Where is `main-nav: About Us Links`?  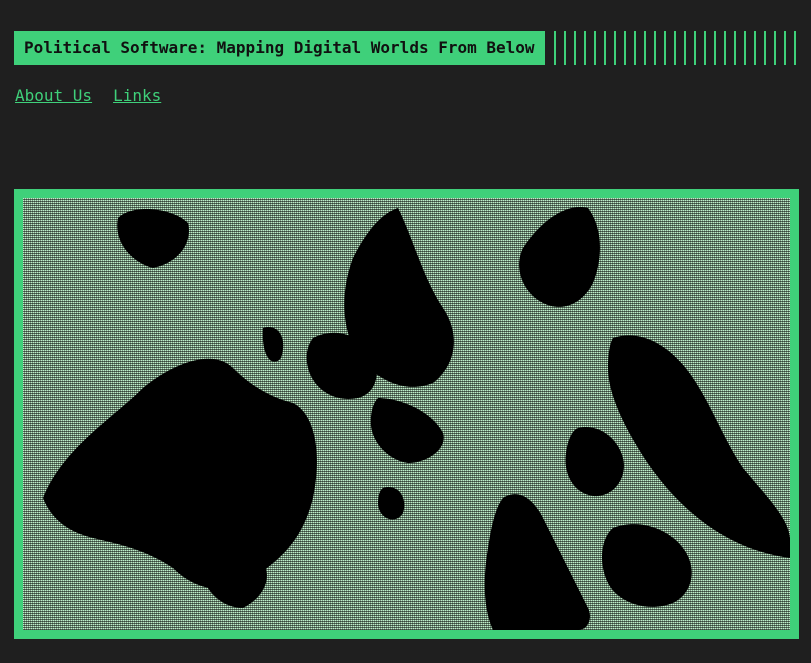 main-nav: About Us Links is located at coordinates (88, 95).